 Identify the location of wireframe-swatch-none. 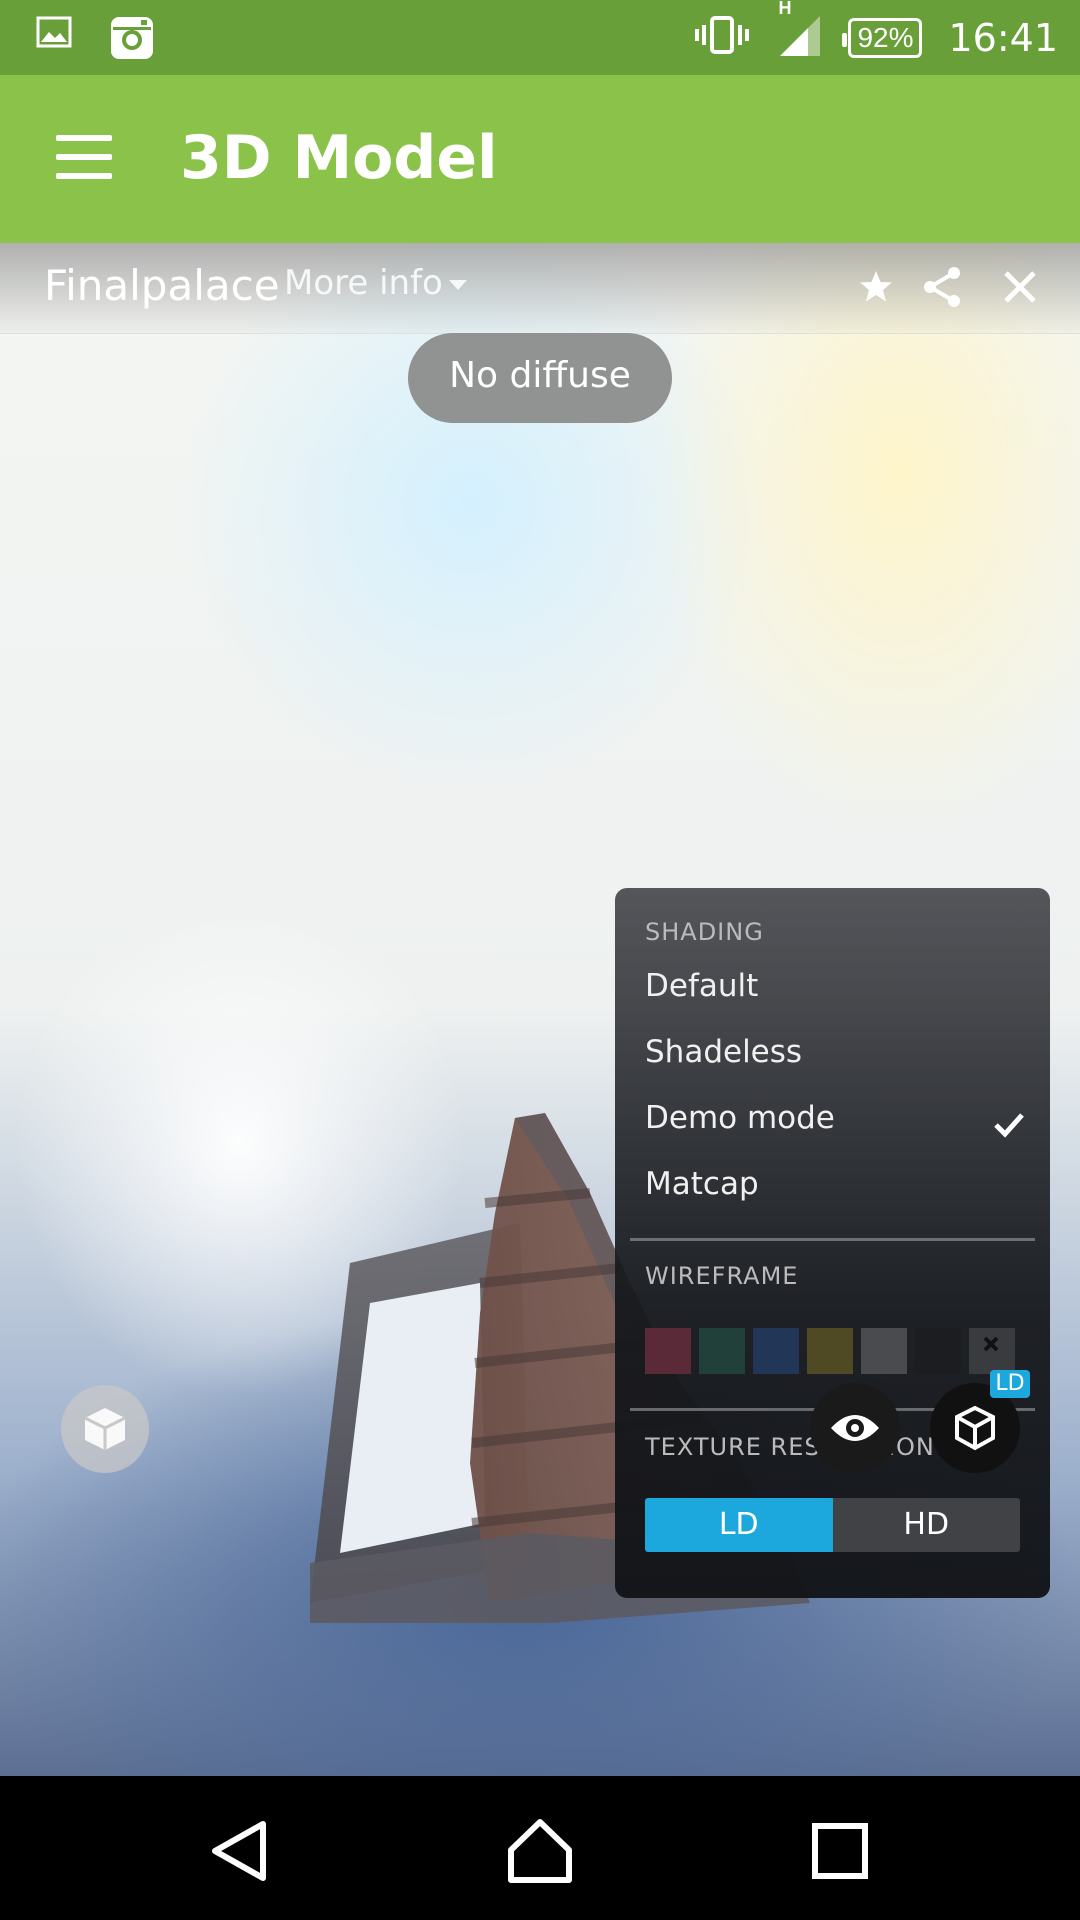
(992, 1351).